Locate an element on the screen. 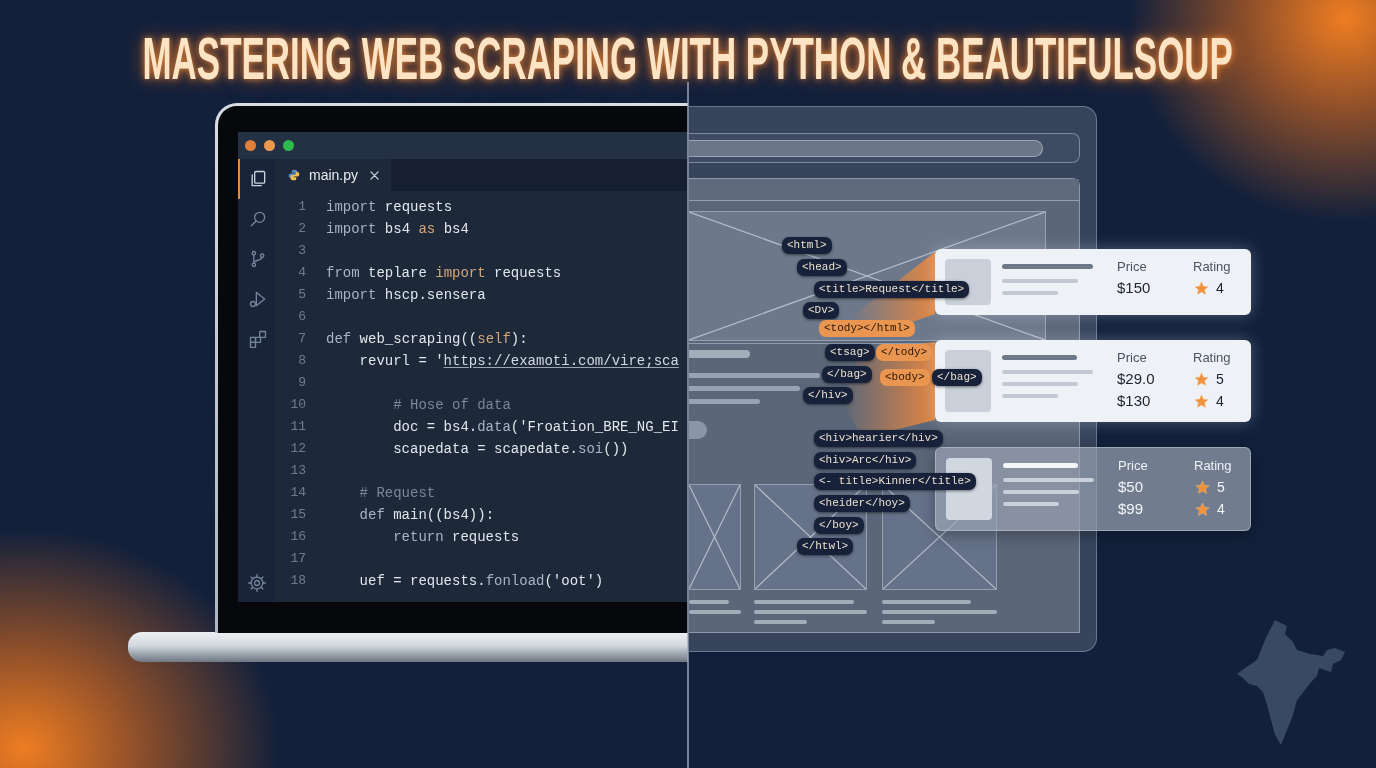 The image size is (1376, 768). close-icon is located at coordinates (375, 175).